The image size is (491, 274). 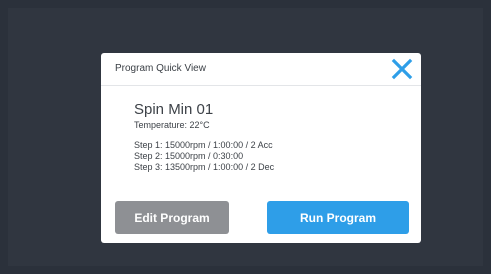 What do you see at coordinates (172, 125) in the screenshot?
I see `program-temperature: Temperature: 22°C` at bounding box center [172, 125].